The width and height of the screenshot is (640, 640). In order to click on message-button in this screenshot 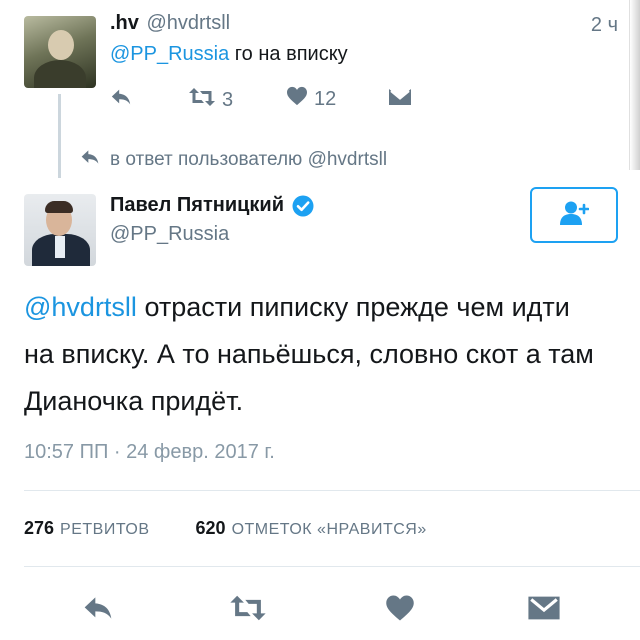, I will do `click(544, 610)`.